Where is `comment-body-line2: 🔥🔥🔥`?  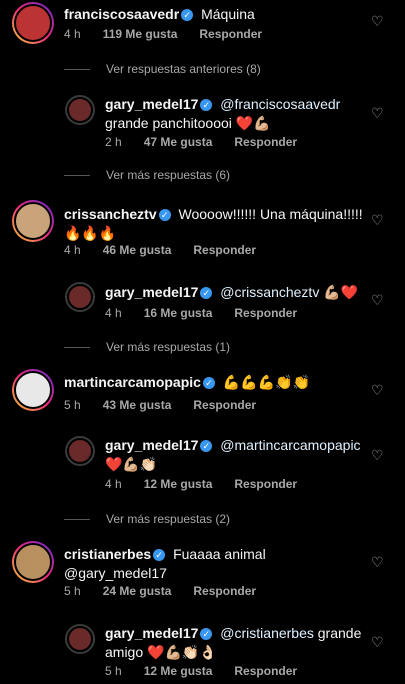
comment-body-line2: 🔥🔥🔥 is located at coordinates (90, 233).